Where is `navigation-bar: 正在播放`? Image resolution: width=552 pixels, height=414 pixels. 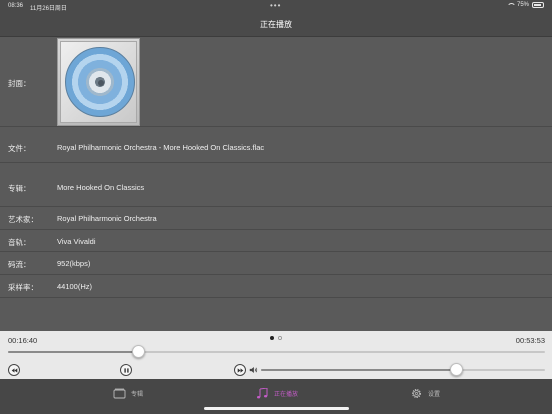
navigation-bar: 正在播放 is located at coordinates (276, 24).